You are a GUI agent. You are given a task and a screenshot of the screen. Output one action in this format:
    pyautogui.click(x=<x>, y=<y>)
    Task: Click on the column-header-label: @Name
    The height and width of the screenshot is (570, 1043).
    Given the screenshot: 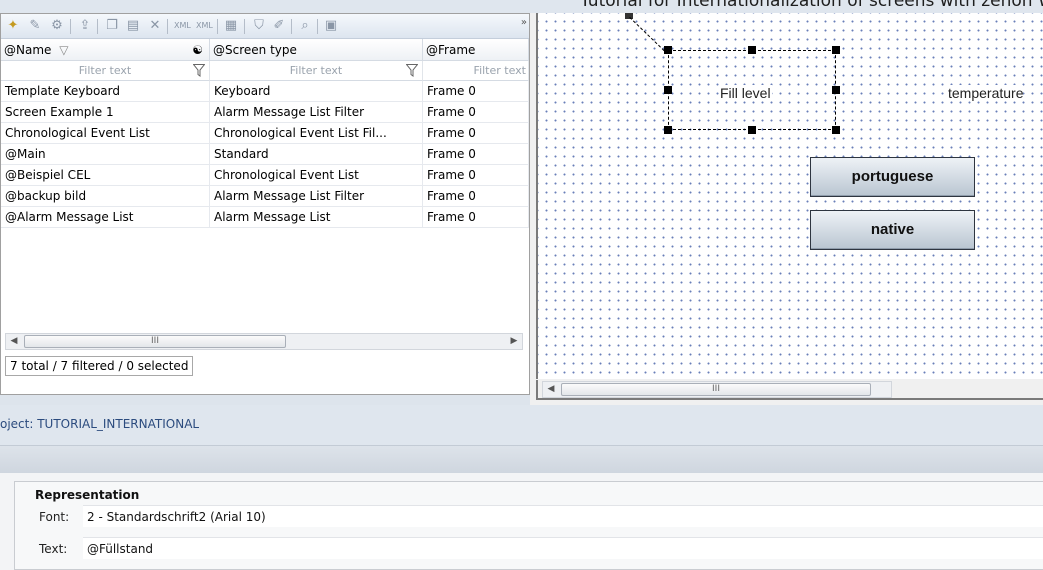 What is the action you would take?
    pyautogui.click(x=28, y=50)
    